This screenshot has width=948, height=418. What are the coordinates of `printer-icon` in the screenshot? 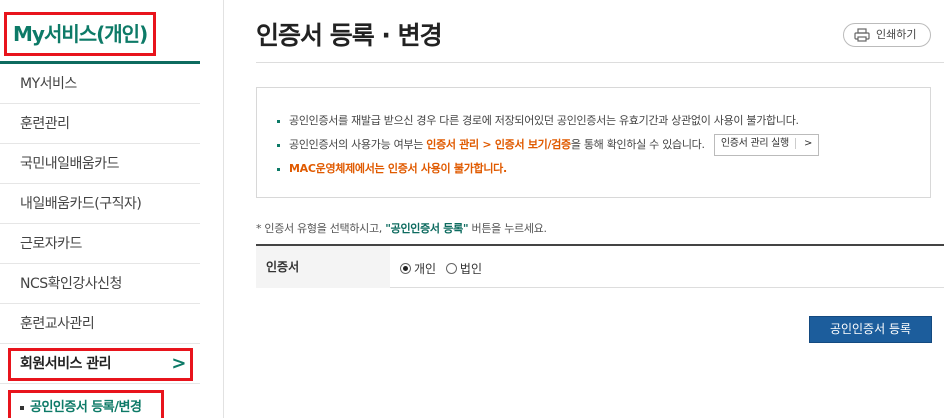 It's located at (862, 35).